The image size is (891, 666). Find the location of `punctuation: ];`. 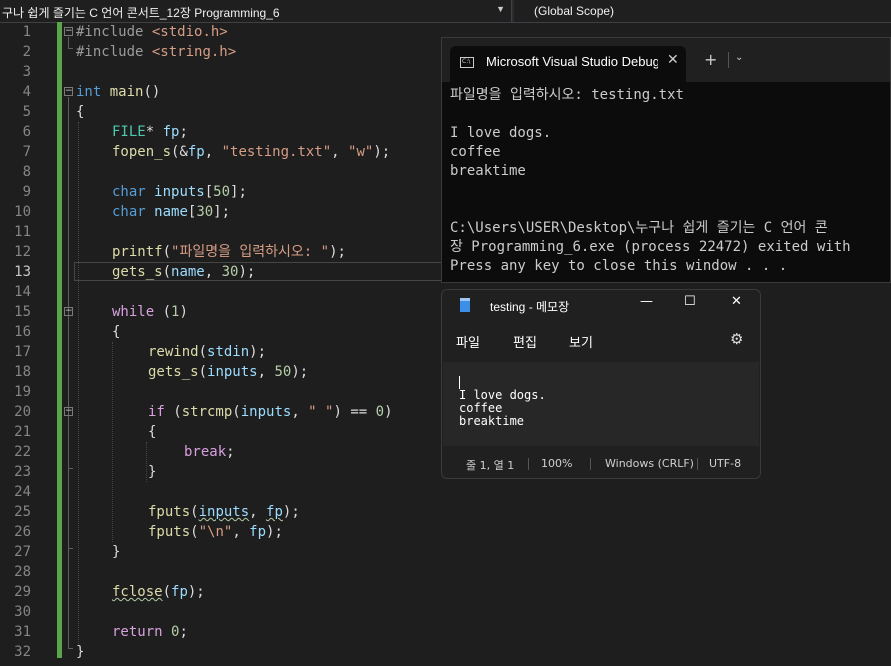

punctuation: ]; is located at coordinates (222, 212).